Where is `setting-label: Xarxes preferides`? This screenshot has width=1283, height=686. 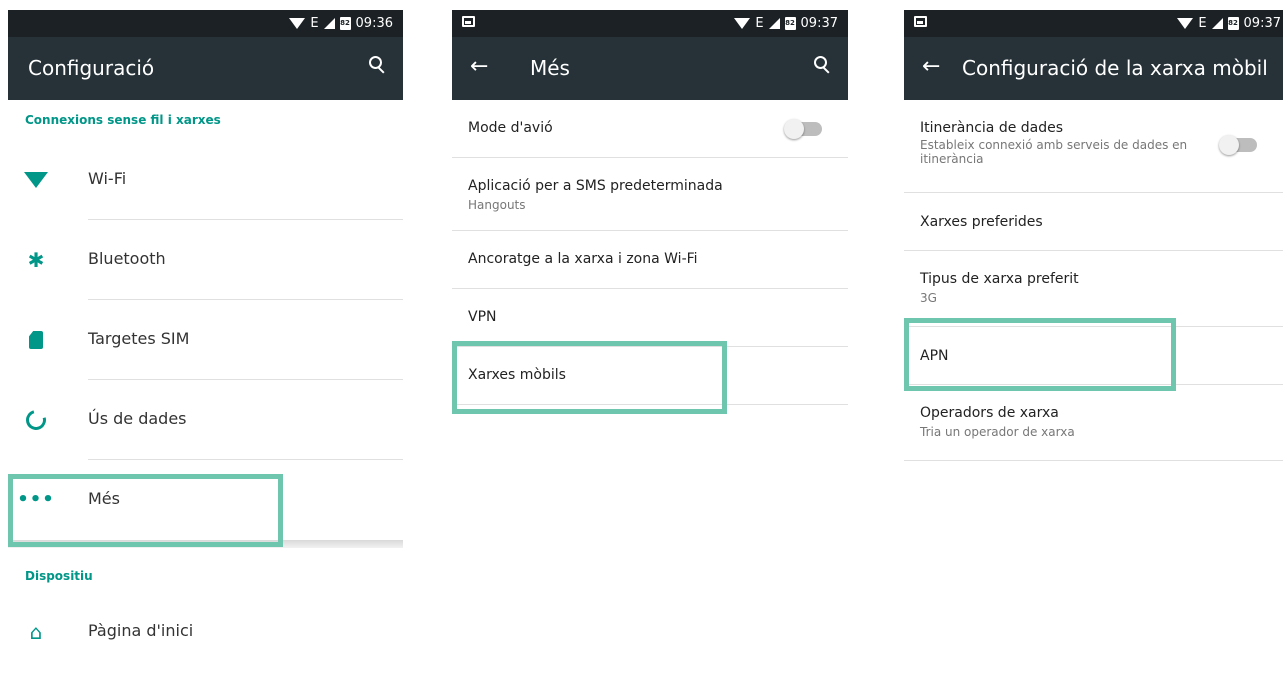 setting-label: Xarxes preferides is located at coordinates (981, 222).